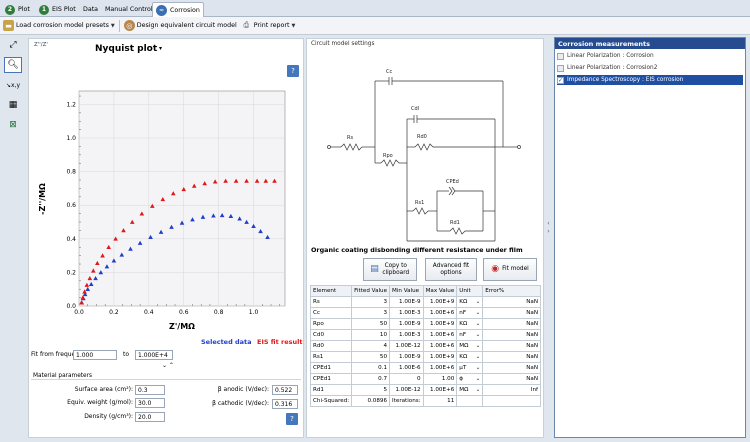 The height and width of the screenshot is (442, 750). Describe the element at coordinates (292, 419) in the screenshot. I see `material-help-button: ?` at that location.